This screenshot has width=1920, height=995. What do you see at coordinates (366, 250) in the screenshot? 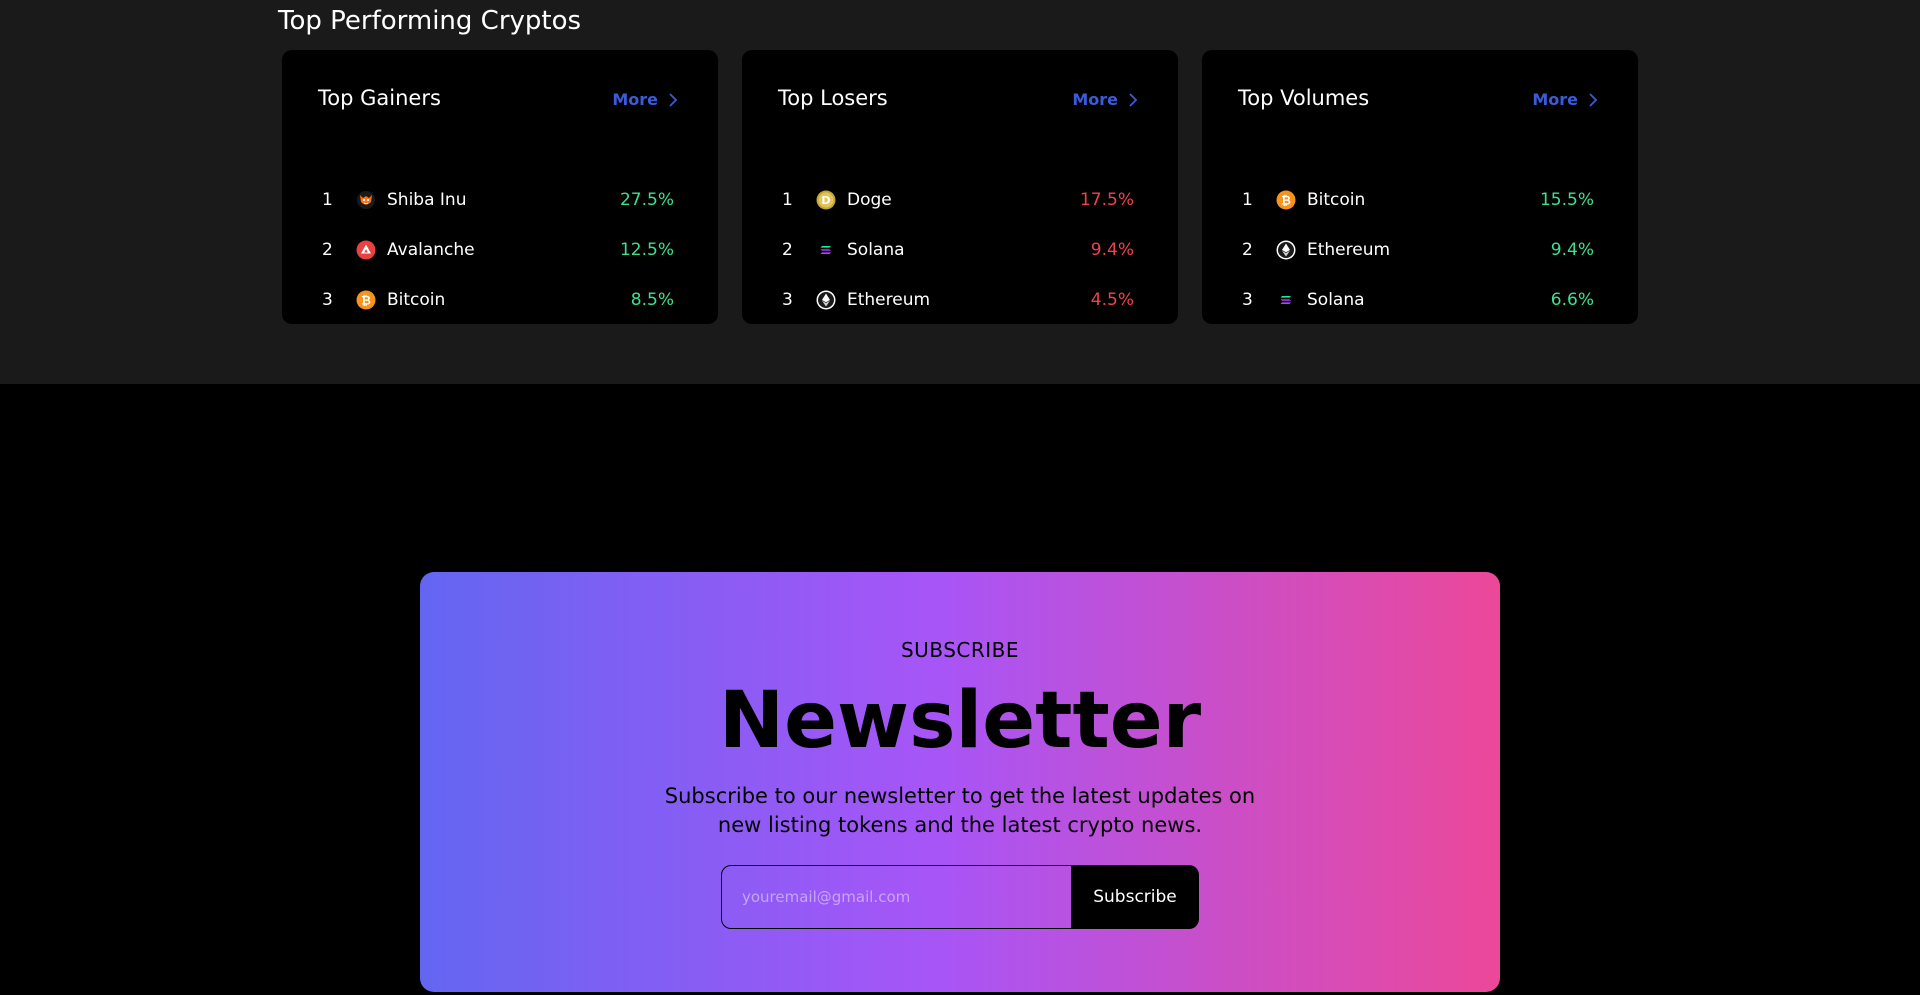
I see `avalanche-icon` at bounding box center [366, 250].